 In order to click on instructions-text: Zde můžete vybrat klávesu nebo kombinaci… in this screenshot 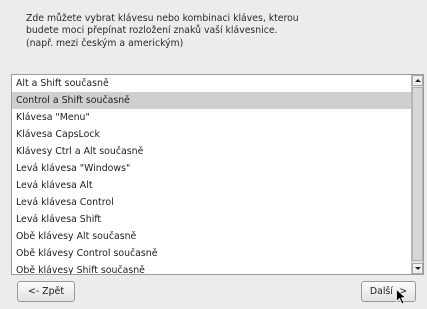, I will do `click(221, 31)`.